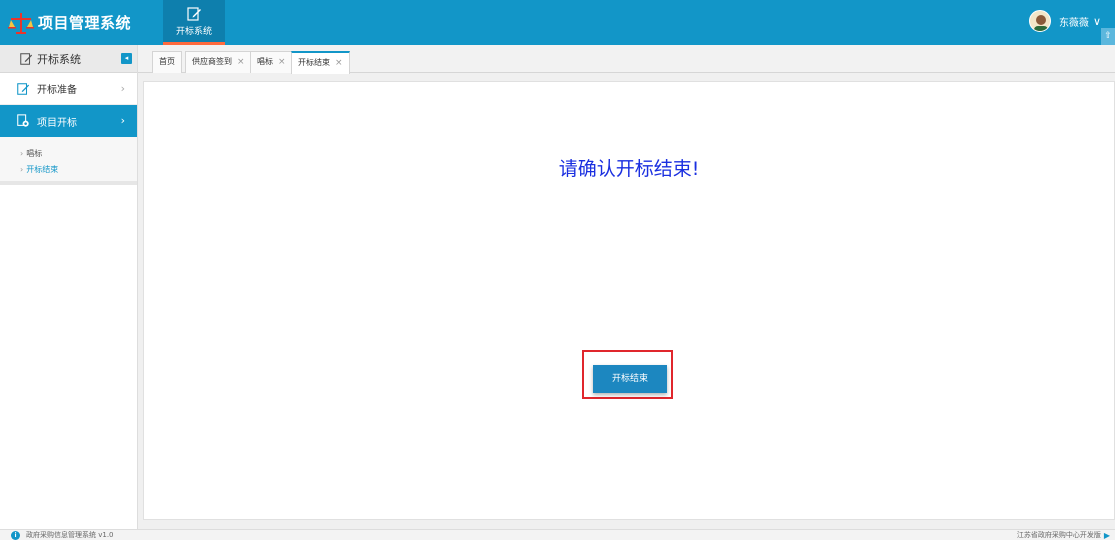  What do you see at coordinates (69, 287) in the screenshot?
I see `sidebar: 开标系统 ◂ 开标准备 › 项目开标 › › 唱标 › 开标结束` at bounding box center [69, 287].